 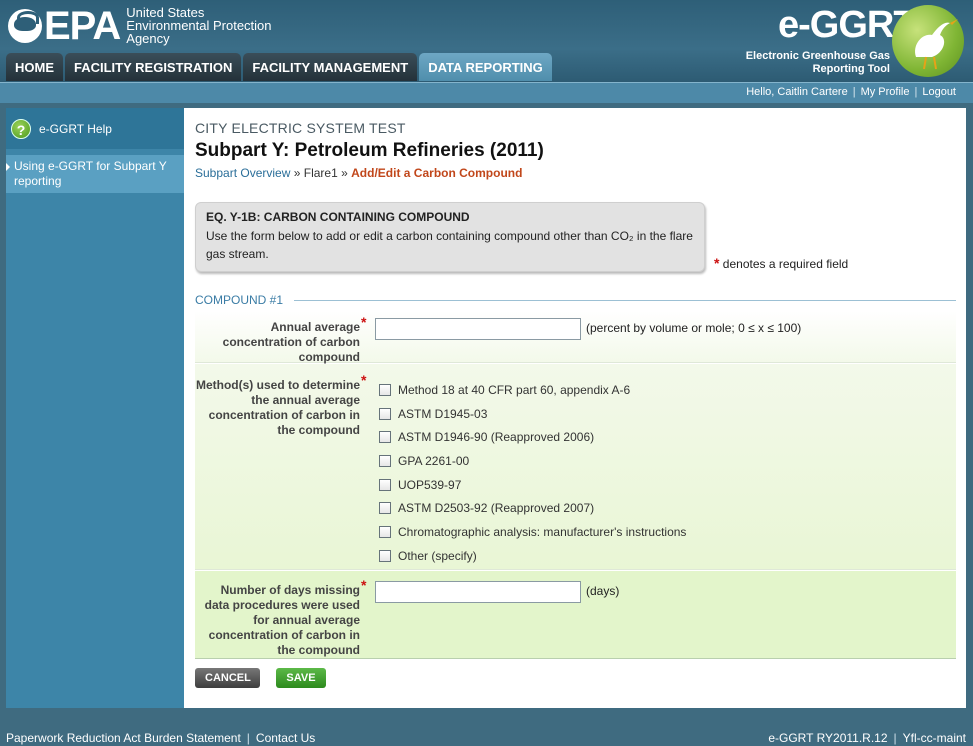 I want to click on tab-facility-management: FACILITY MANAGEMENT, so click(x=330, y=67).